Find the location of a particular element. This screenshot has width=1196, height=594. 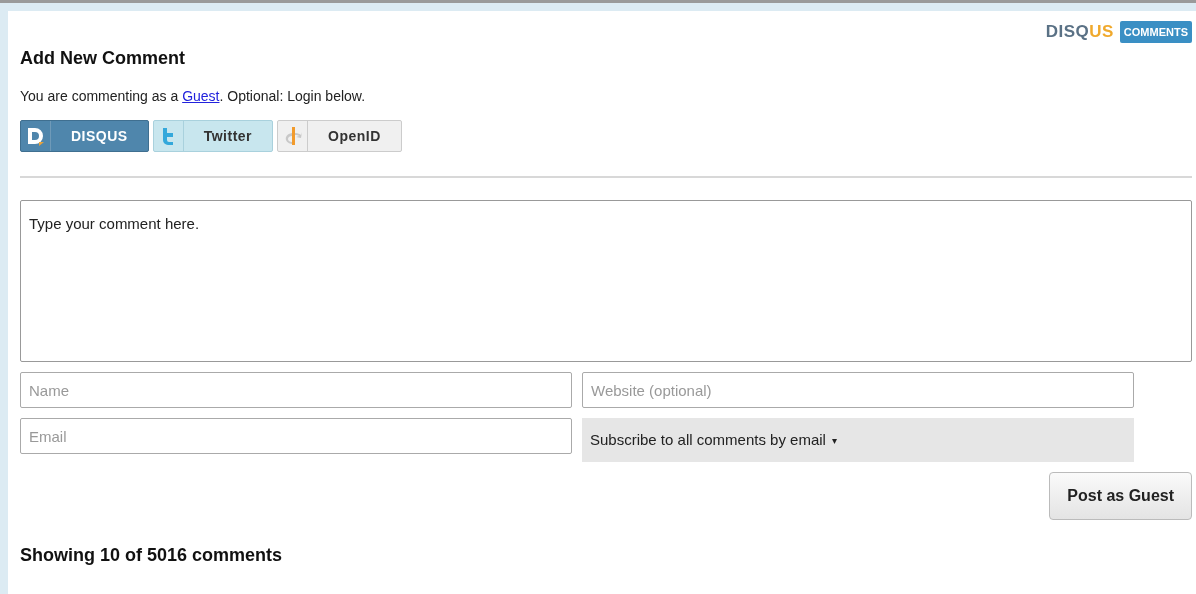

website-field: Website (optional) is located at coordinates (858, 390).